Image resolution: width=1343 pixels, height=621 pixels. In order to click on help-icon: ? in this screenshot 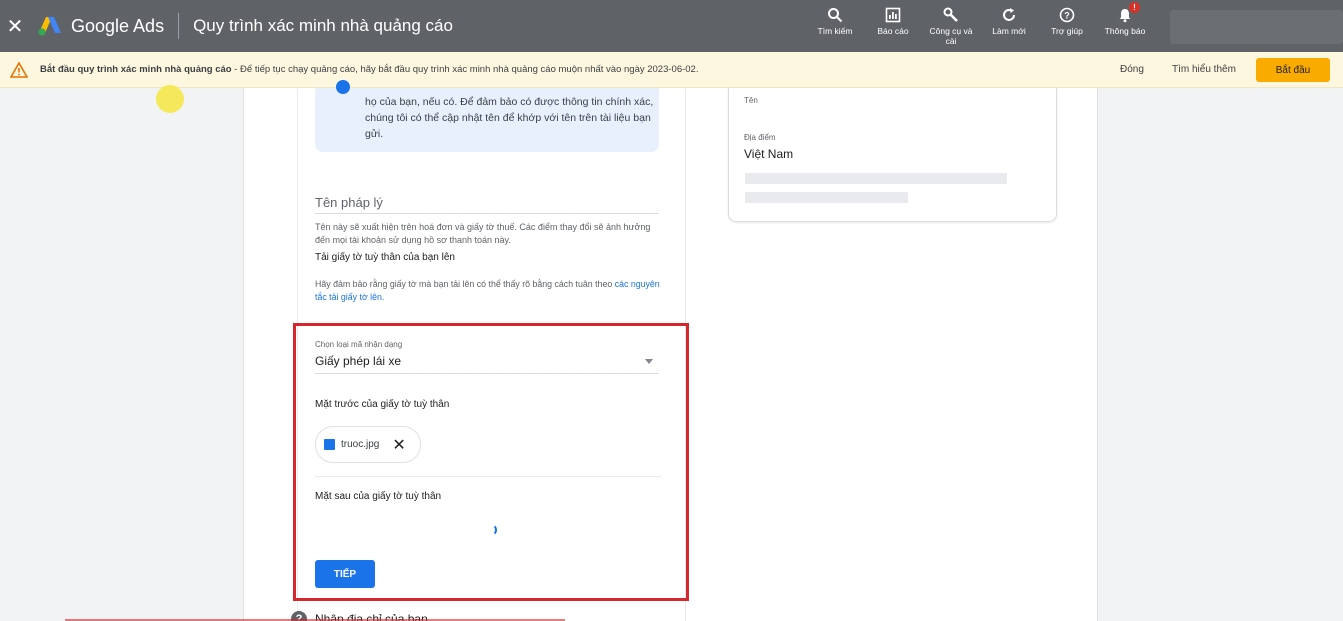, I will do `click(1067, 15)`.